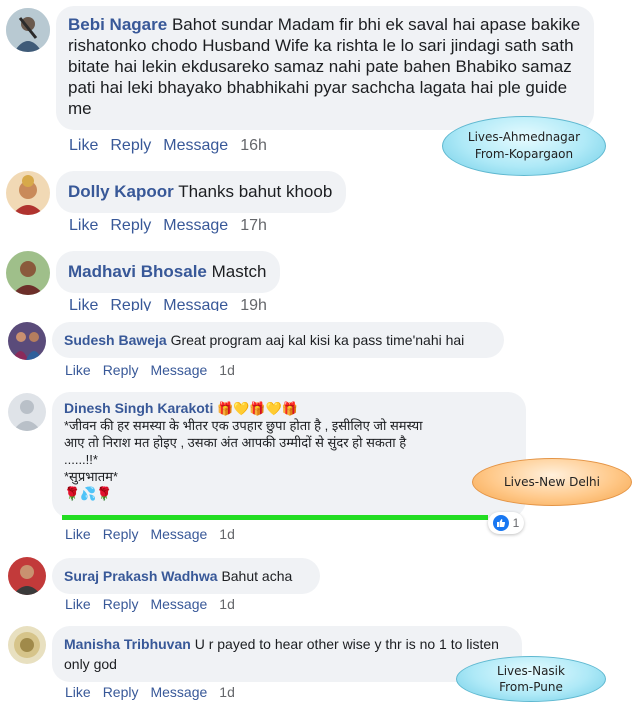 Image resolution: width=640 pixels, height=708 pixels. I want to click on comment-author: Dolly Kapoor, so click(121, 191).